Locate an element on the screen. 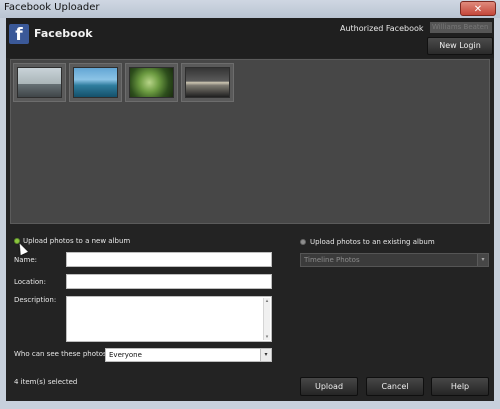 This screenshot has height=409, width=500. window-title: Facebook Uploader is located at coordinates (52, 7).